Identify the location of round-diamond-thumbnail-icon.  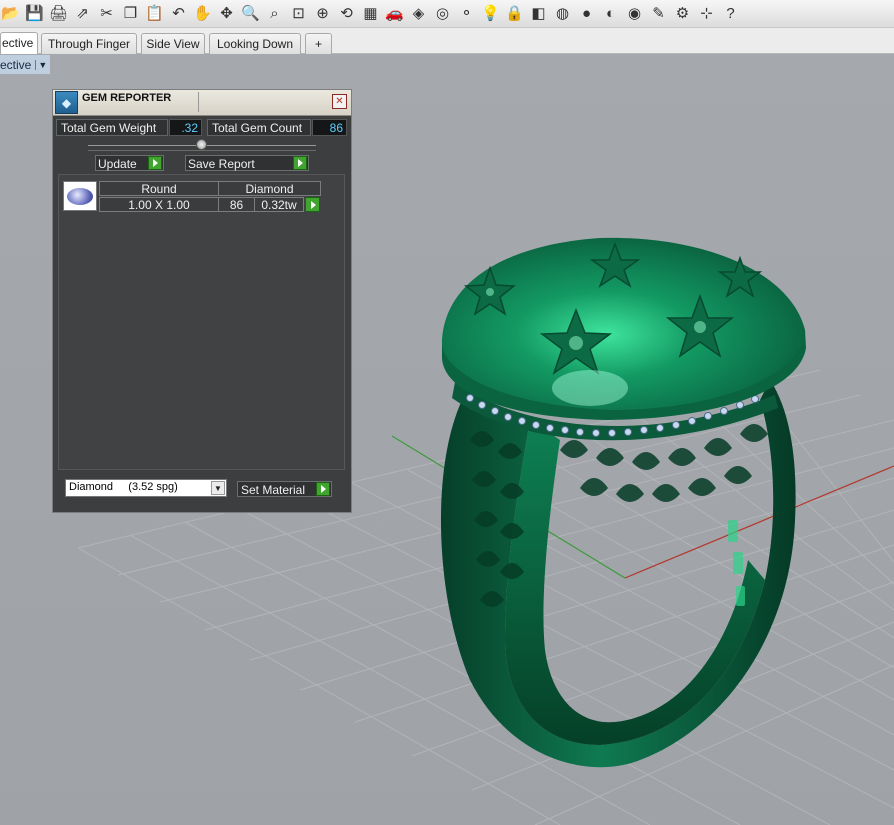
(80, 196).